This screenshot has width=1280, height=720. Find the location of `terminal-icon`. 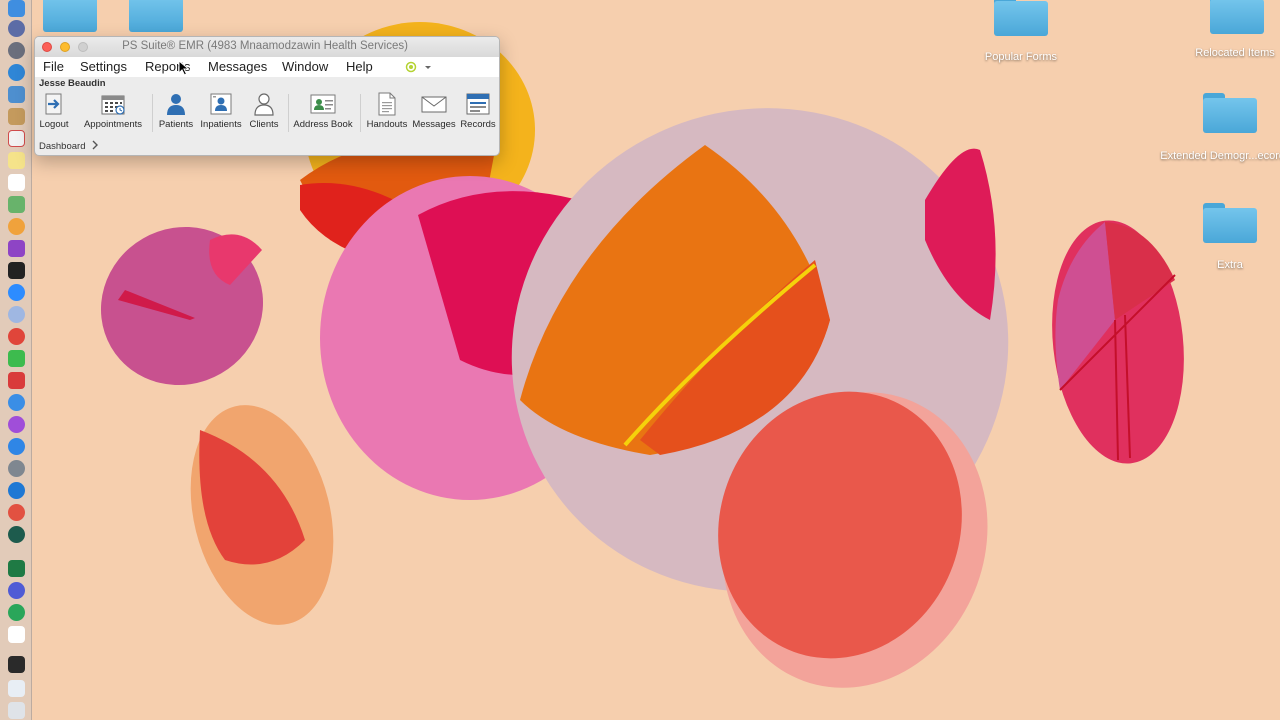

terminal-icon is located at coordinates (16, 270).